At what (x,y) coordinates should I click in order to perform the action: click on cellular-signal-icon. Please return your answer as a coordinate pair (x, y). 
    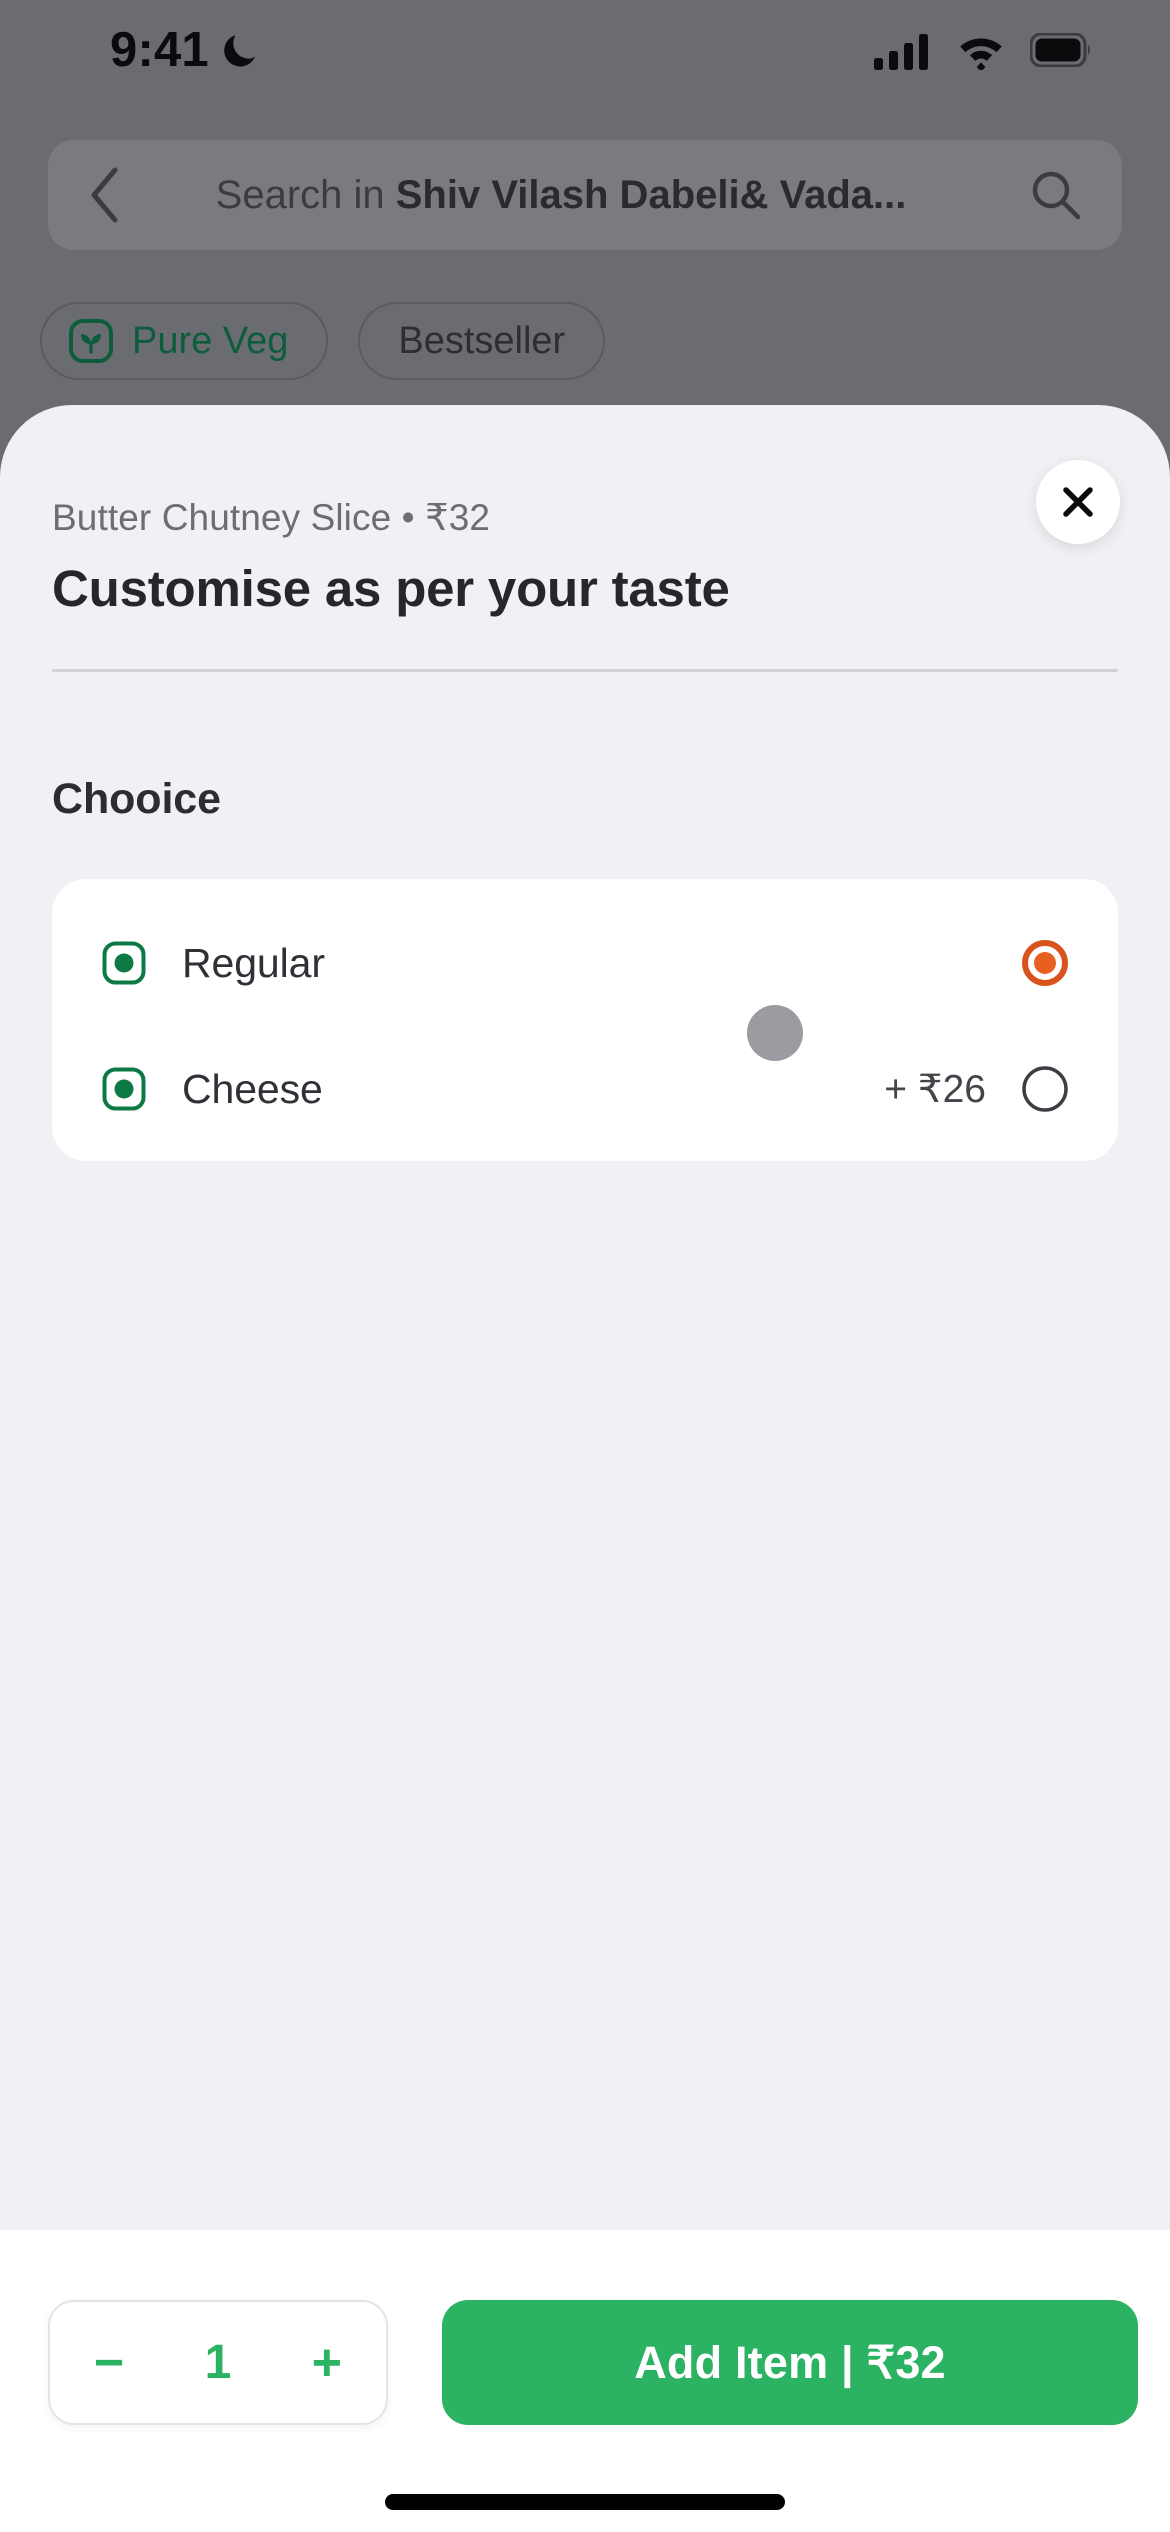
    Looking at the image, I should click on (901, 52).